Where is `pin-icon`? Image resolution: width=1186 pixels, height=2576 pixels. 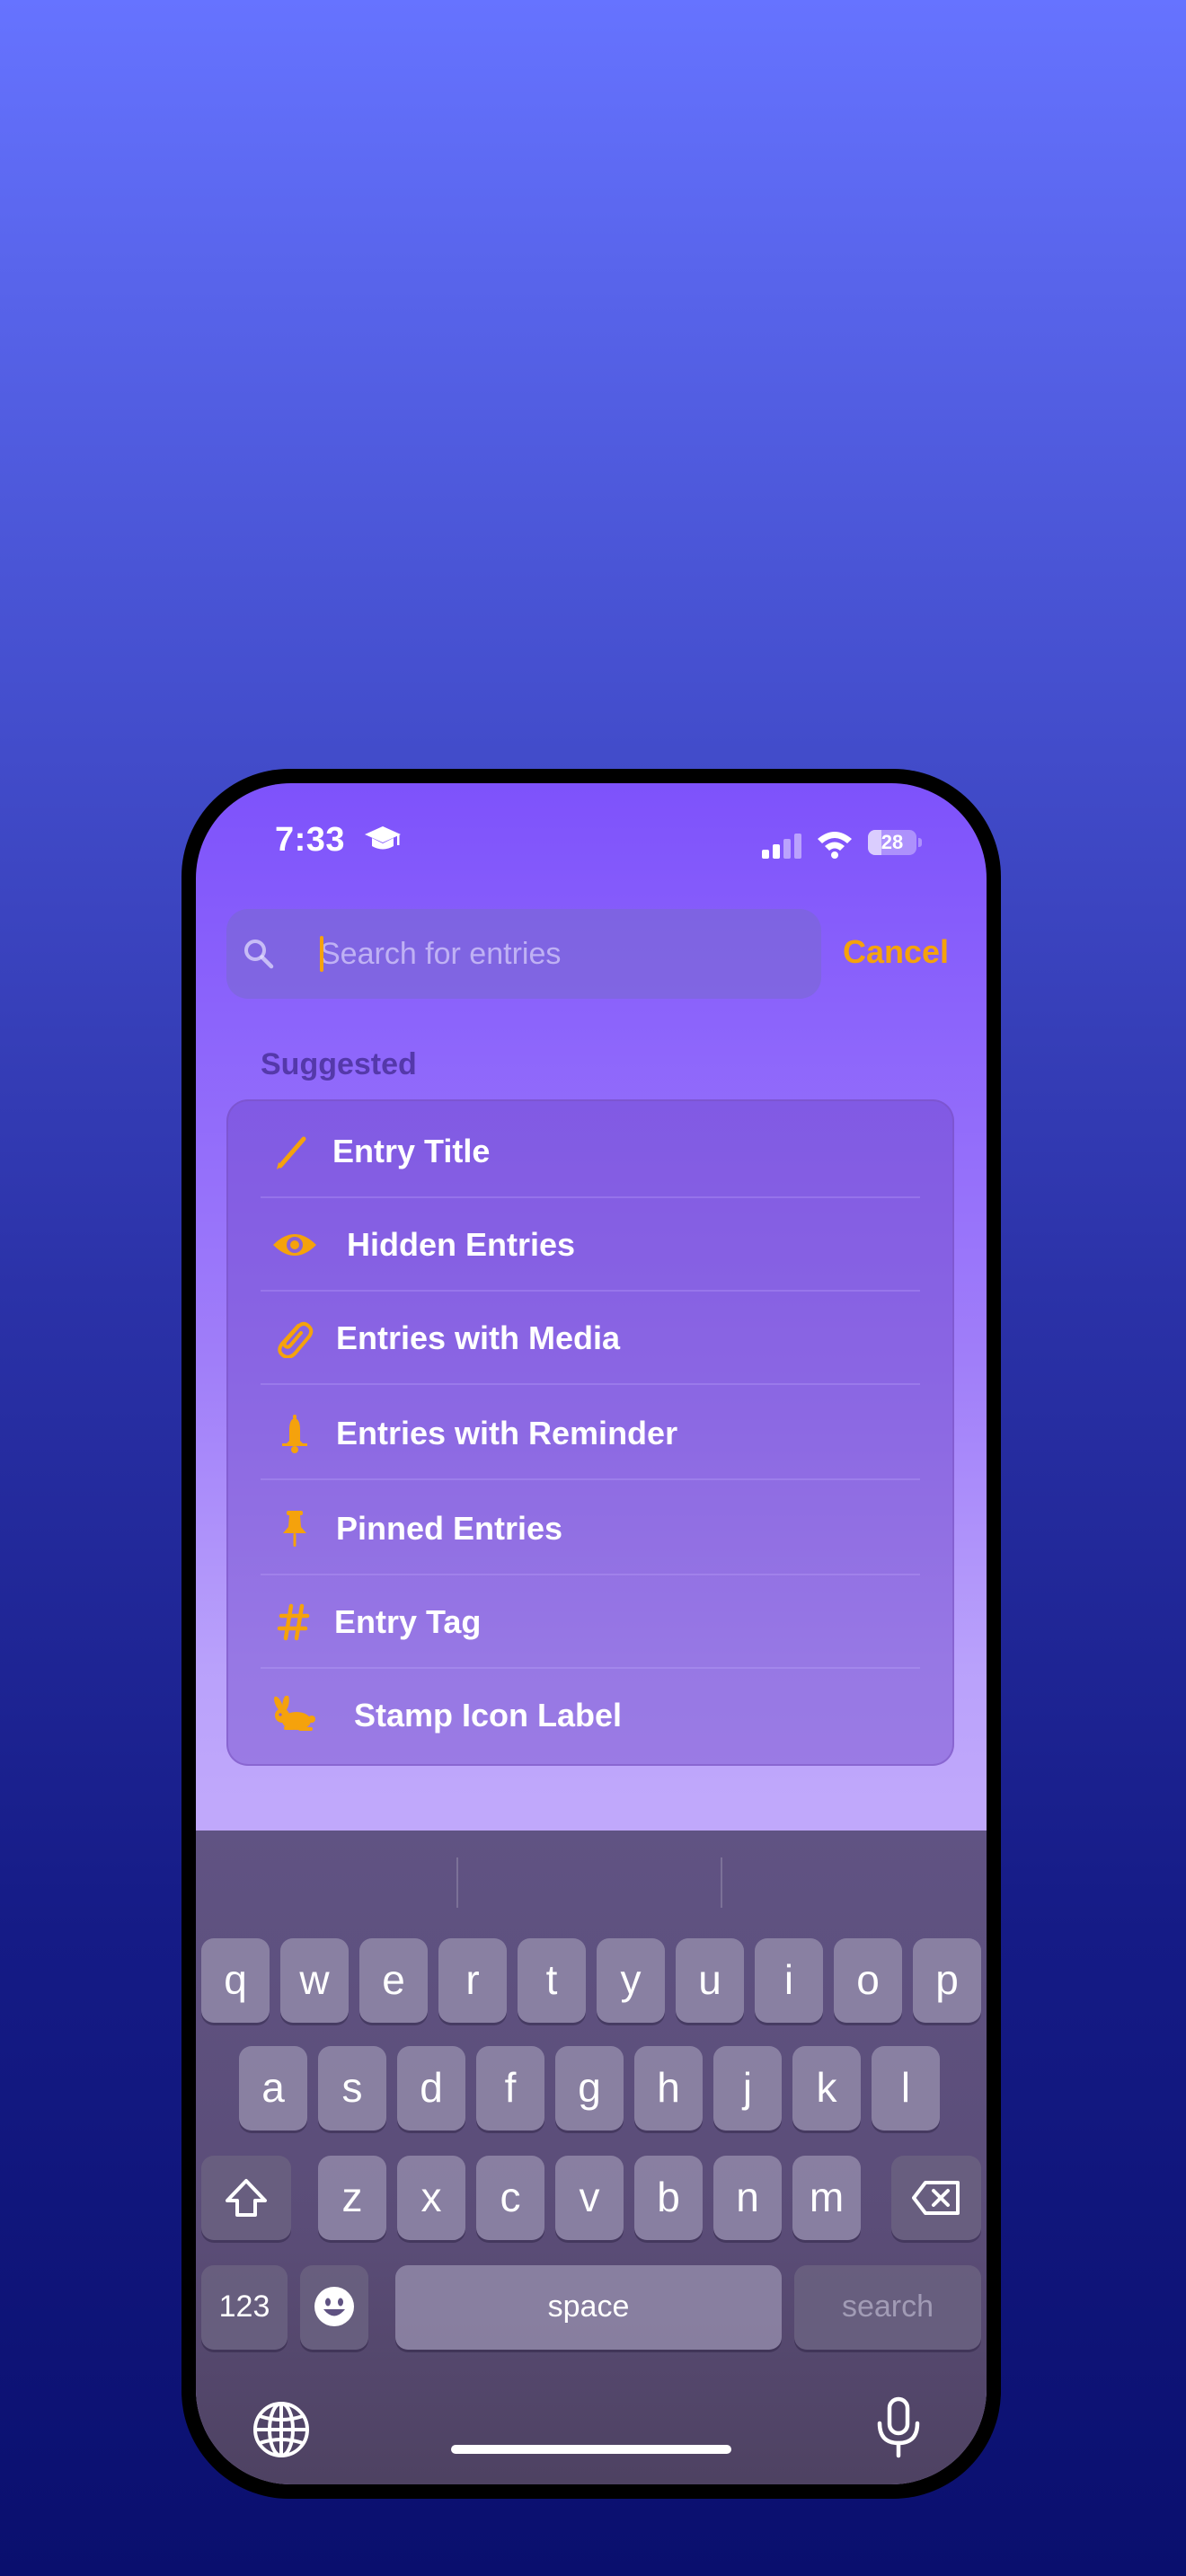 pin-icon is located at coordinates (294, 1529).